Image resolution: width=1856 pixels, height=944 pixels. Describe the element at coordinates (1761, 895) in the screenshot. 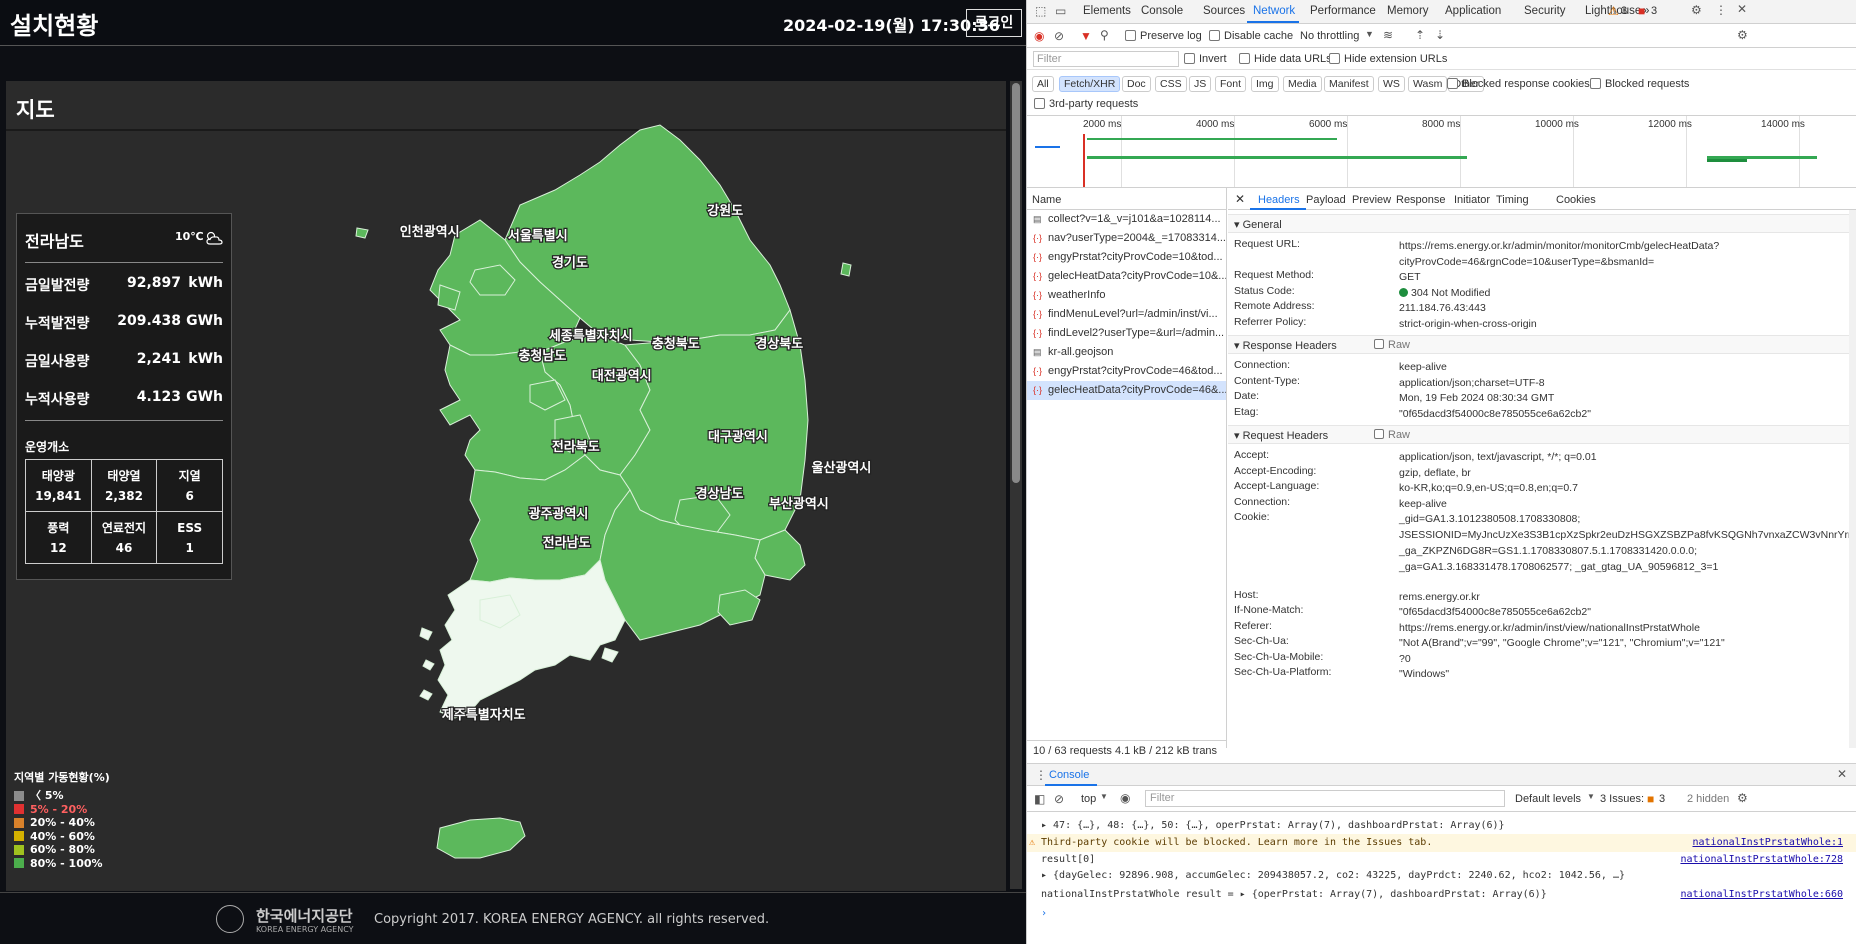

I see `console-source-link: nationalInstPrstatWhole:660` at that location.